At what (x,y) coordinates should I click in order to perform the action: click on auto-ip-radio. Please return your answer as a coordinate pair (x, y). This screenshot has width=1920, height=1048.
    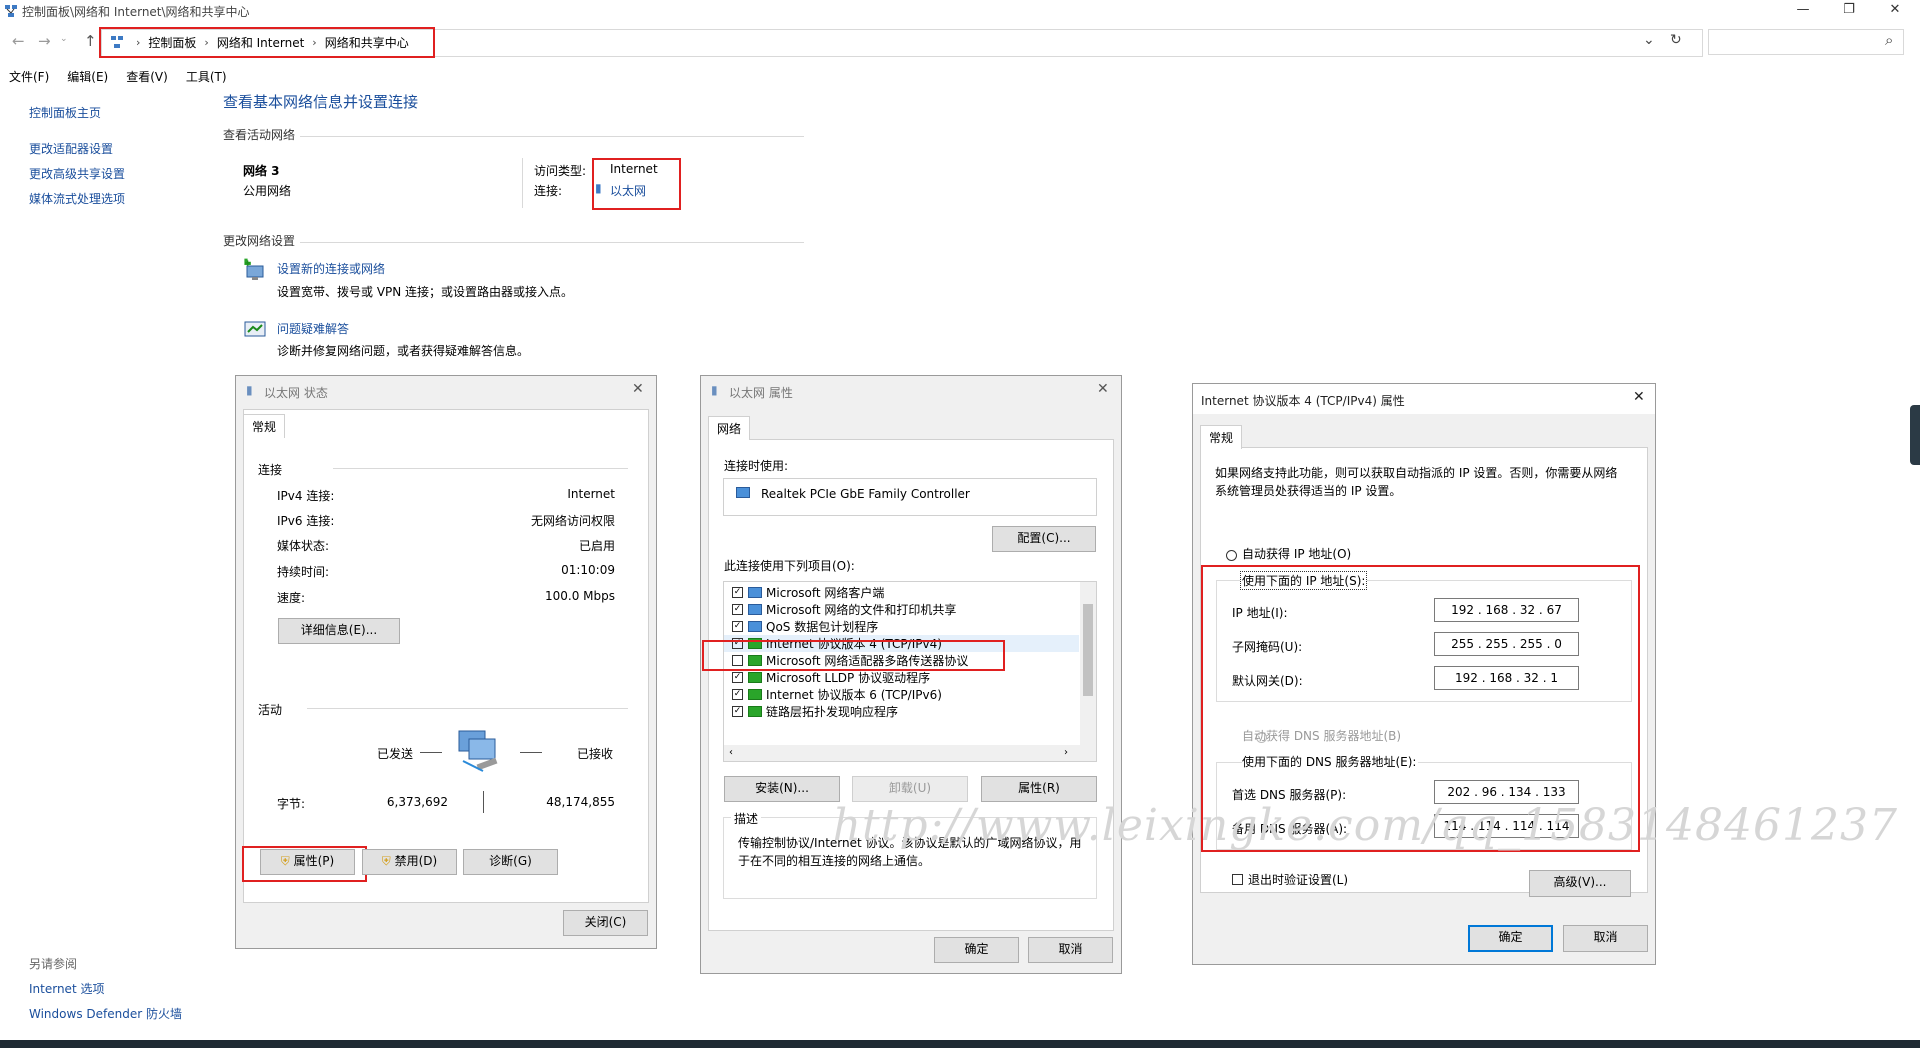
    Looking at the image, I should click on (1231, 555).